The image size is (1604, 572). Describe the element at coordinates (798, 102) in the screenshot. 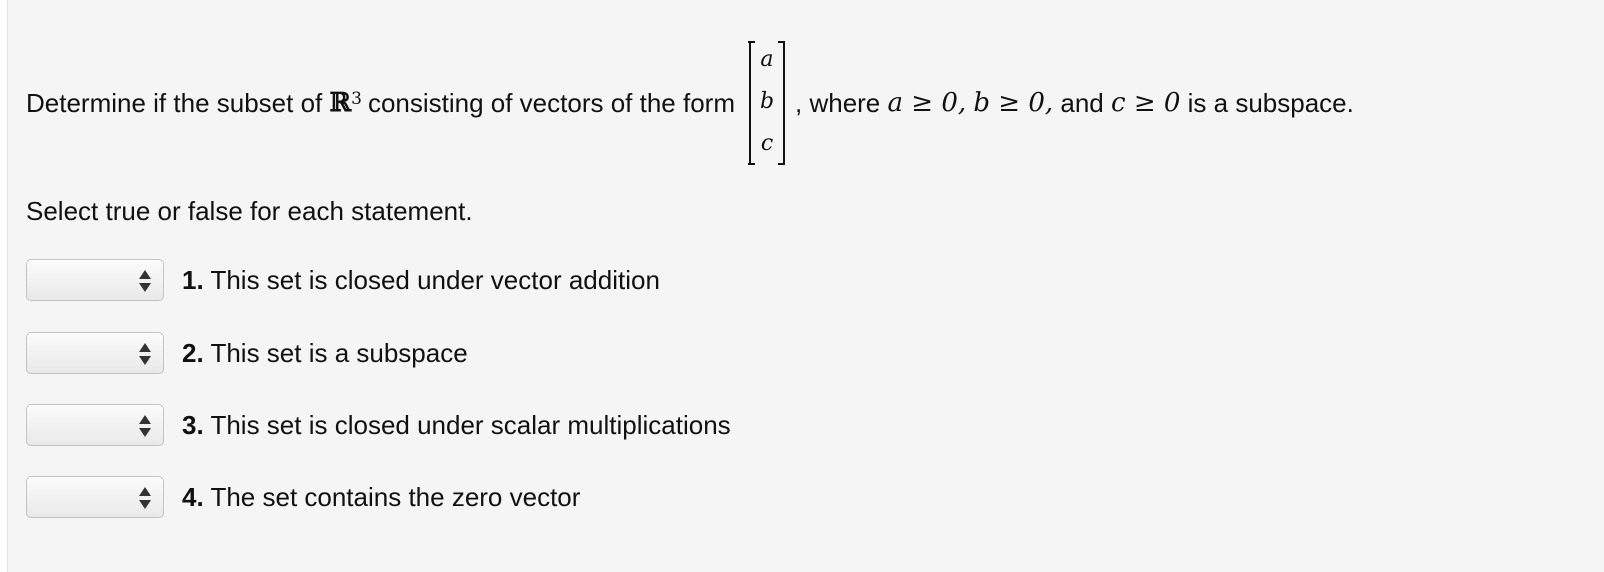

I see `question-comma: ,` at that location.